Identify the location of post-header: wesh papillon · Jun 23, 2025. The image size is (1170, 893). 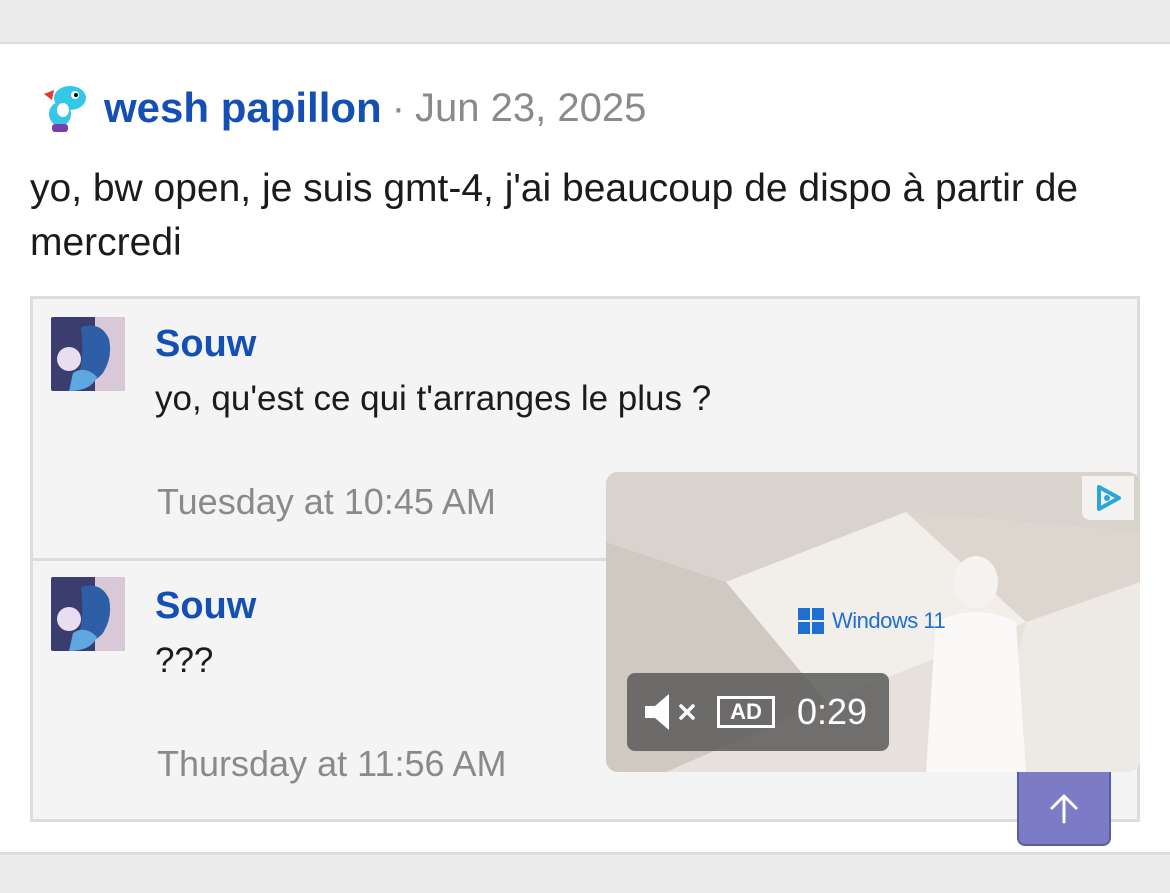
(338, 108).